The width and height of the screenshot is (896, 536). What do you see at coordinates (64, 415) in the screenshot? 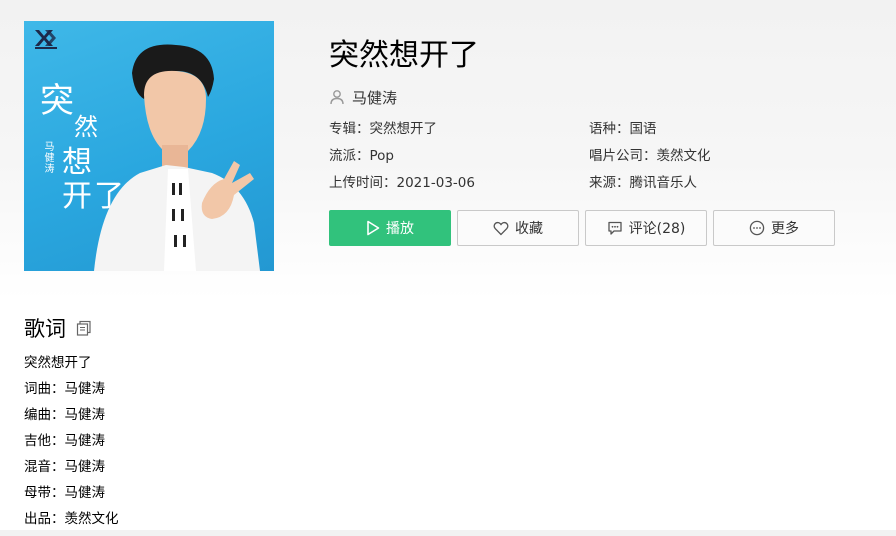
I see `lyric-line: 编曲：马健涛` at bounding box center [64, 415].